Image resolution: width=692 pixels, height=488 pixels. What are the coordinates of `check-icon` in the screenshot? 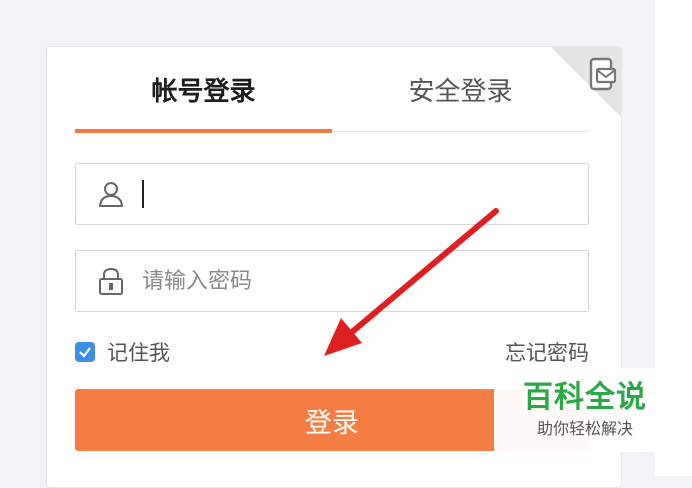 It's located at (85, 352).